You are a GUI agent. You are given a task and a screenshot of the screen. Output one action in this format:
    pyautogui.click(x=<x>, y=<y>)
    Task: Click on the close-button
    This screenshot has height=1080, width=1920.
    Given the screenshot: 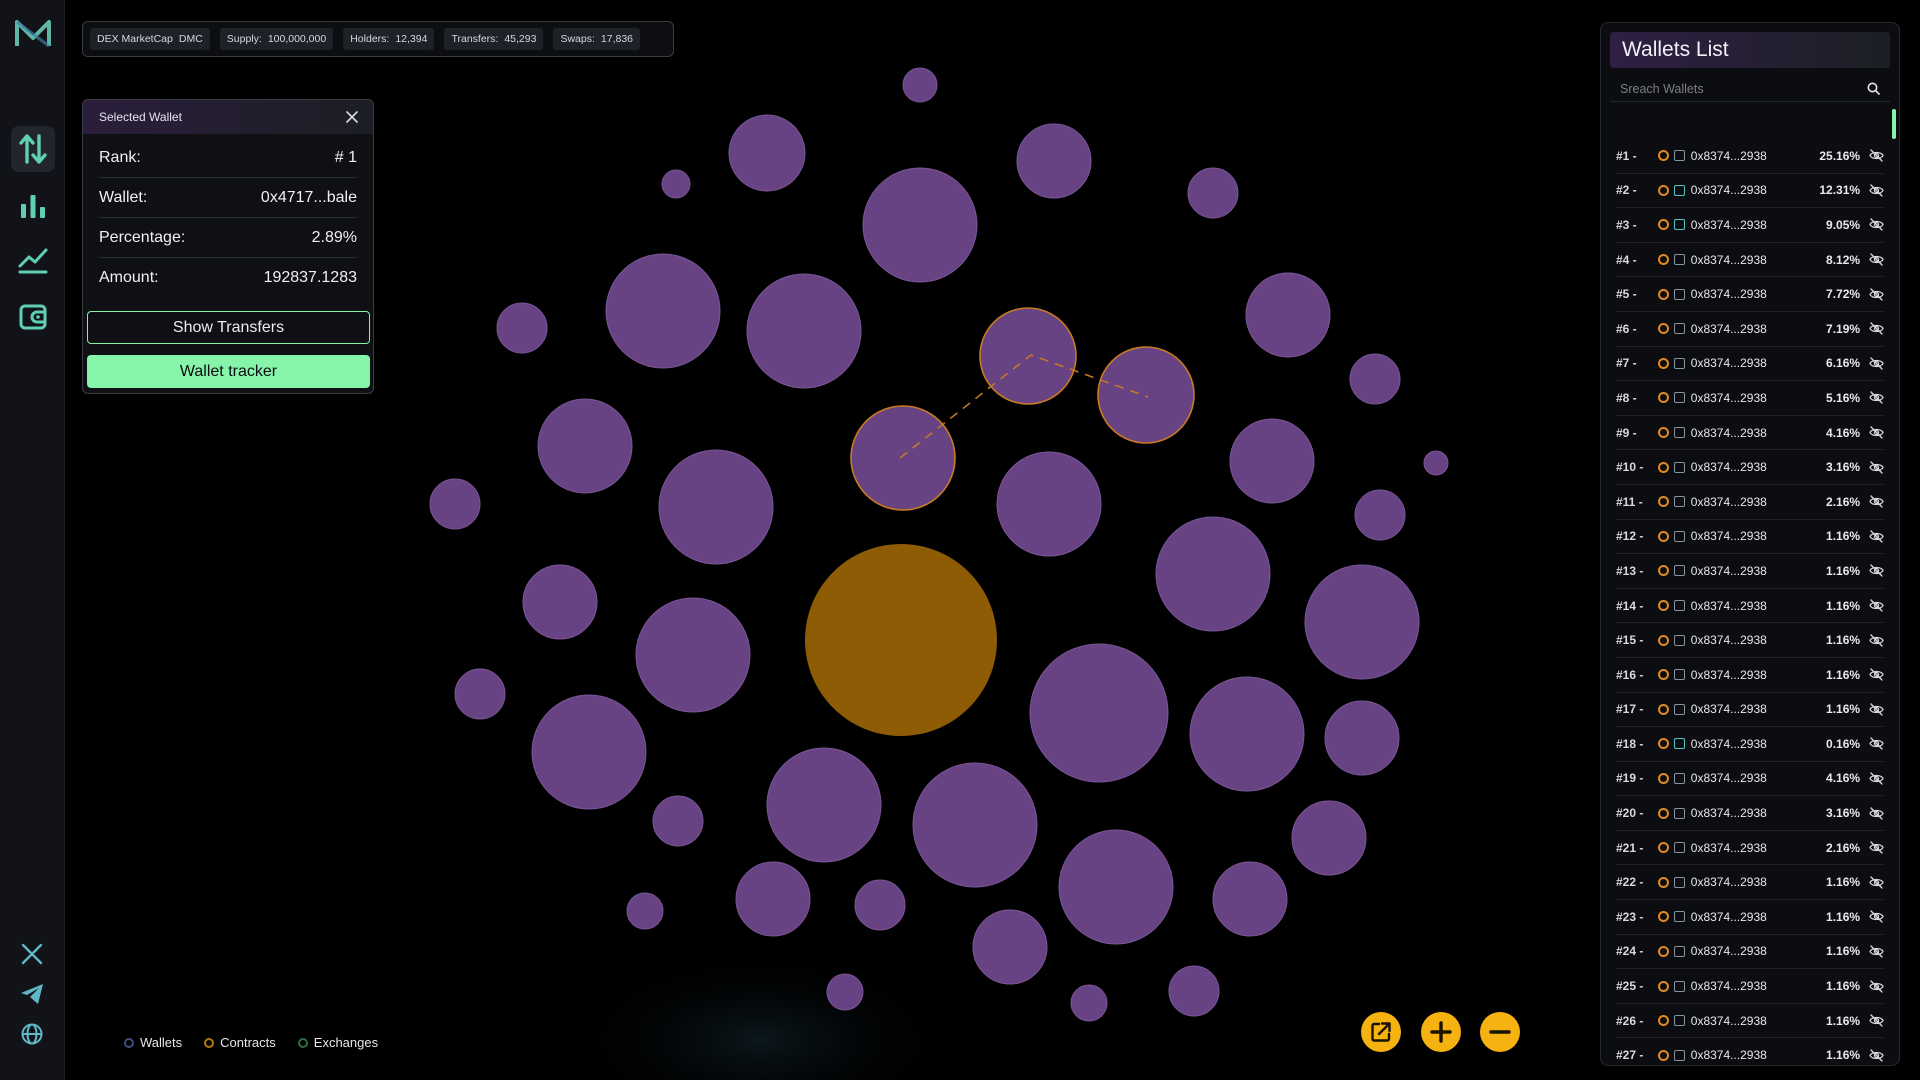 What is the action you would take?
    pyautogui.click(x=352, y=117)
    